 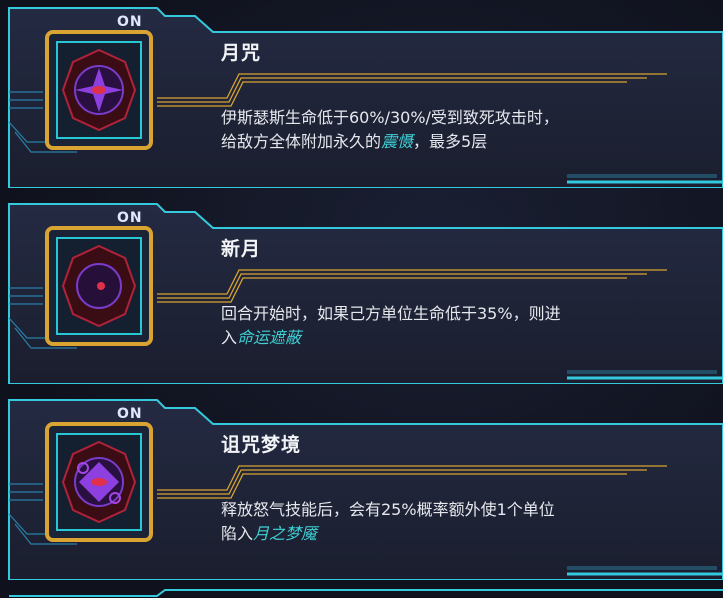 I want to click on desc-text: 给敌方全体附加永久的, so click(x=301, y=141).